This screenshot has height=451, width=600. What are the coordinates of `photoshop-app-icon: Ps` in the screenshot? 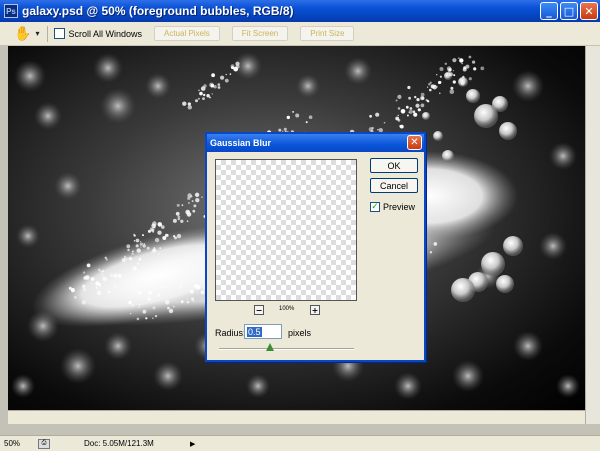 It's located at (11, 11).